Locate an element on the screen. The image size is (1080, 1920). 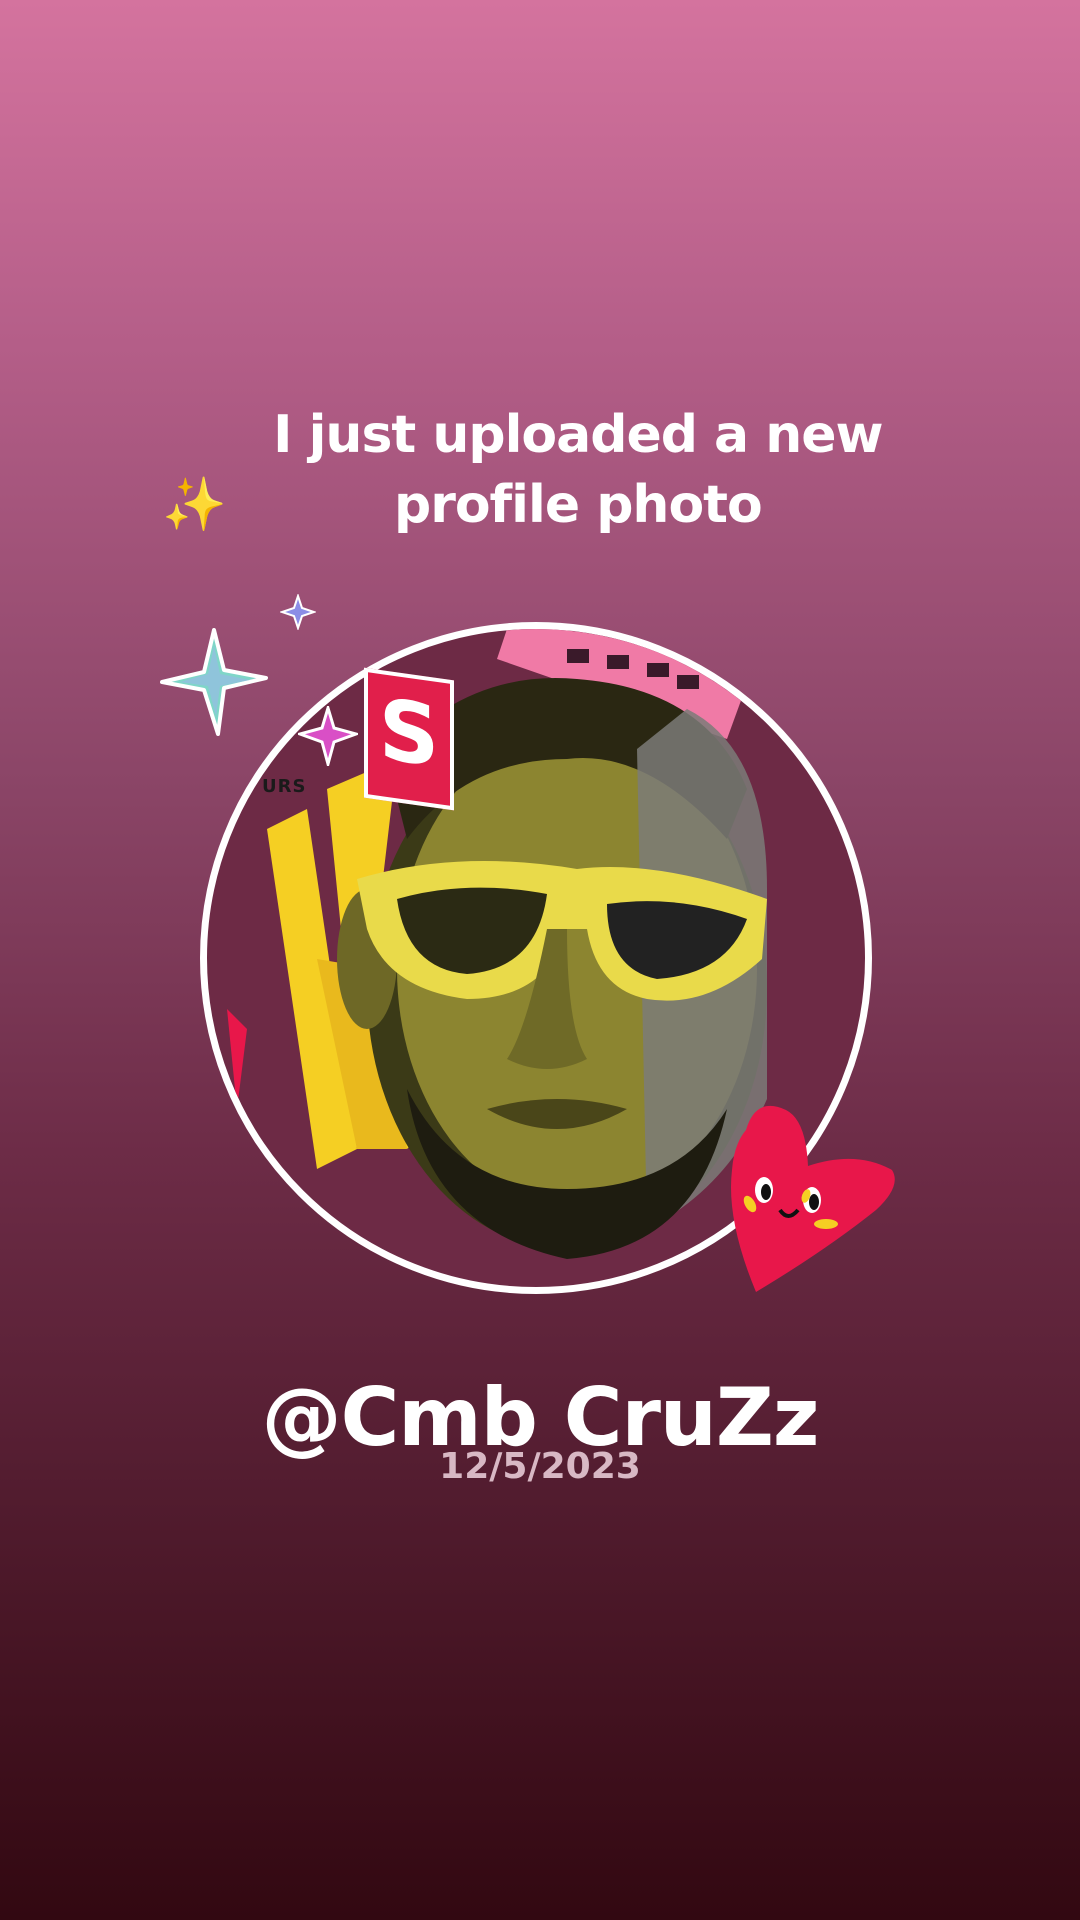
sparkles-icon: ✨ is located at coordinates (194, 505).